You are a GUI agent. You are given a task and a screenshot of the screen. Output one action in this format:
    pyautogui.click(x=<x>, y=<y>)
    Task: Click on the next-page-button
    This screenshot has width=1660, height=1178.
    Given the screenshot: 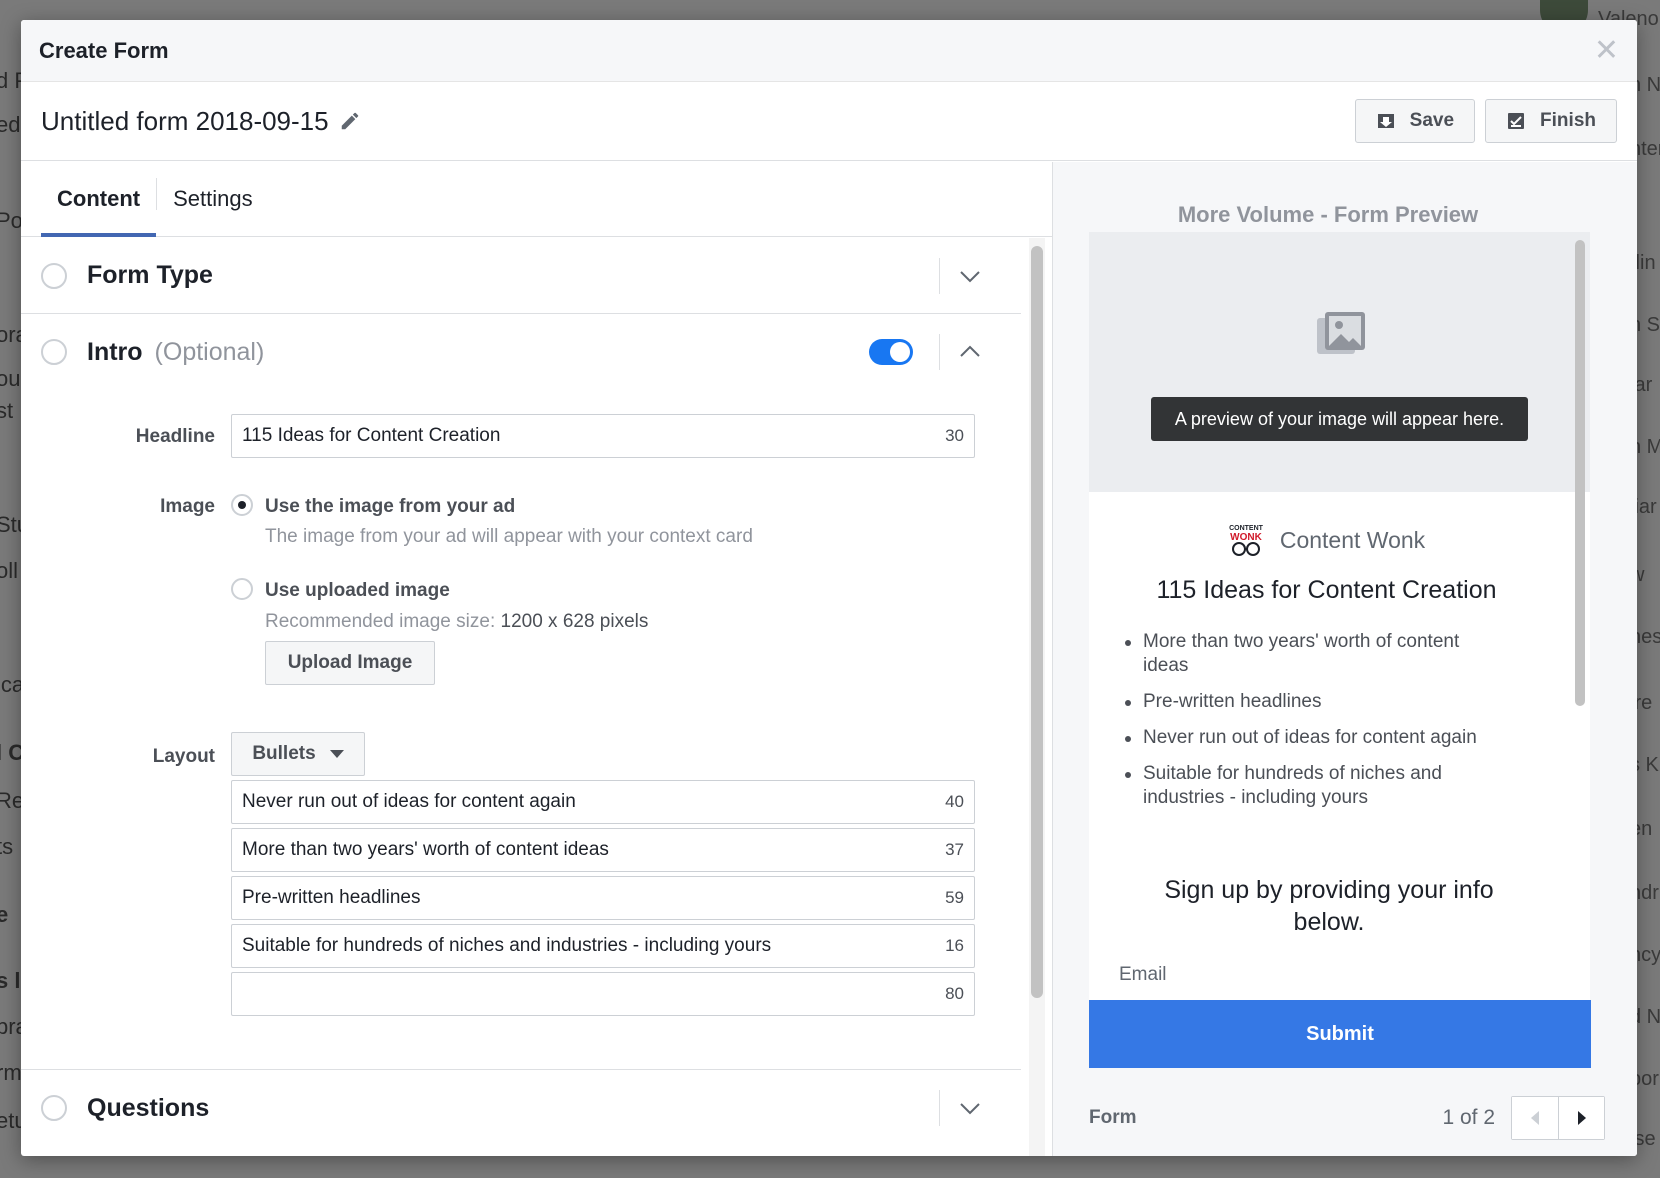 What is the action you would take?
    pyautogui.click(x=1581, y=1118)
    